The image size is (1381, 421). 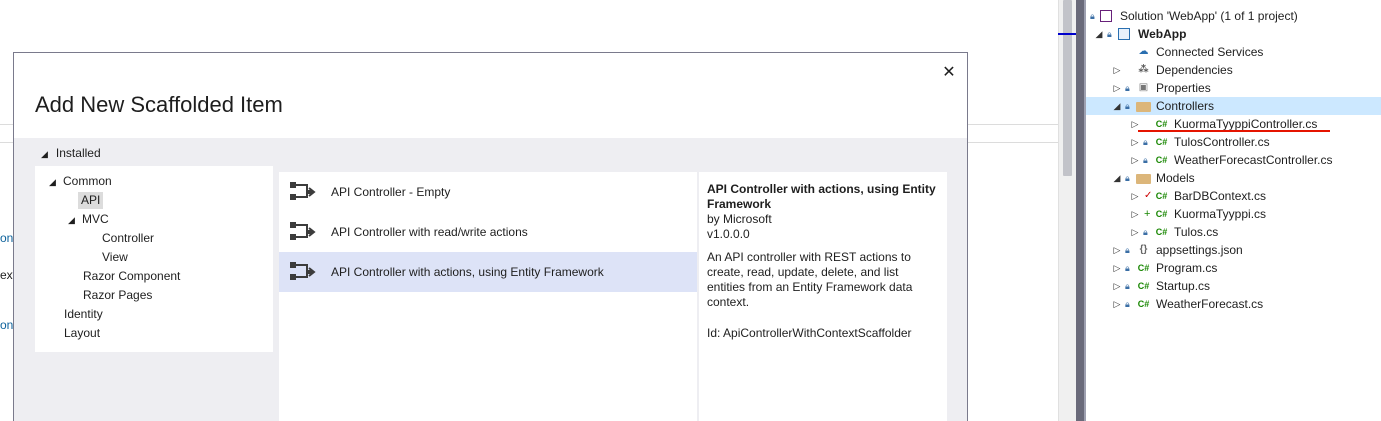 I want to click on tree-item-properties: ▷ 🔒︎ ▣ Properties, so click(x=1233, y=88).